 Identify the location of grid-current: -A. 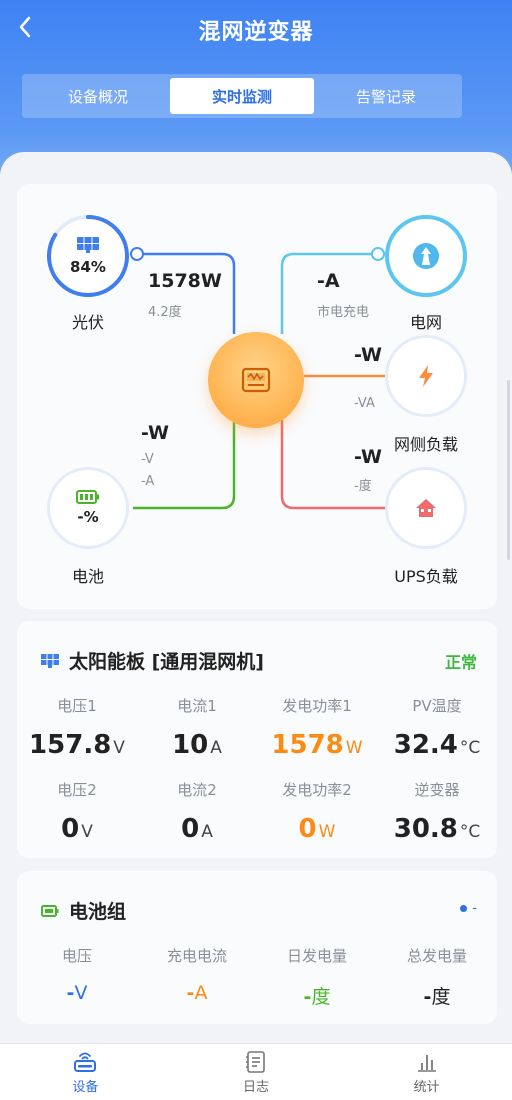
(328, 281).